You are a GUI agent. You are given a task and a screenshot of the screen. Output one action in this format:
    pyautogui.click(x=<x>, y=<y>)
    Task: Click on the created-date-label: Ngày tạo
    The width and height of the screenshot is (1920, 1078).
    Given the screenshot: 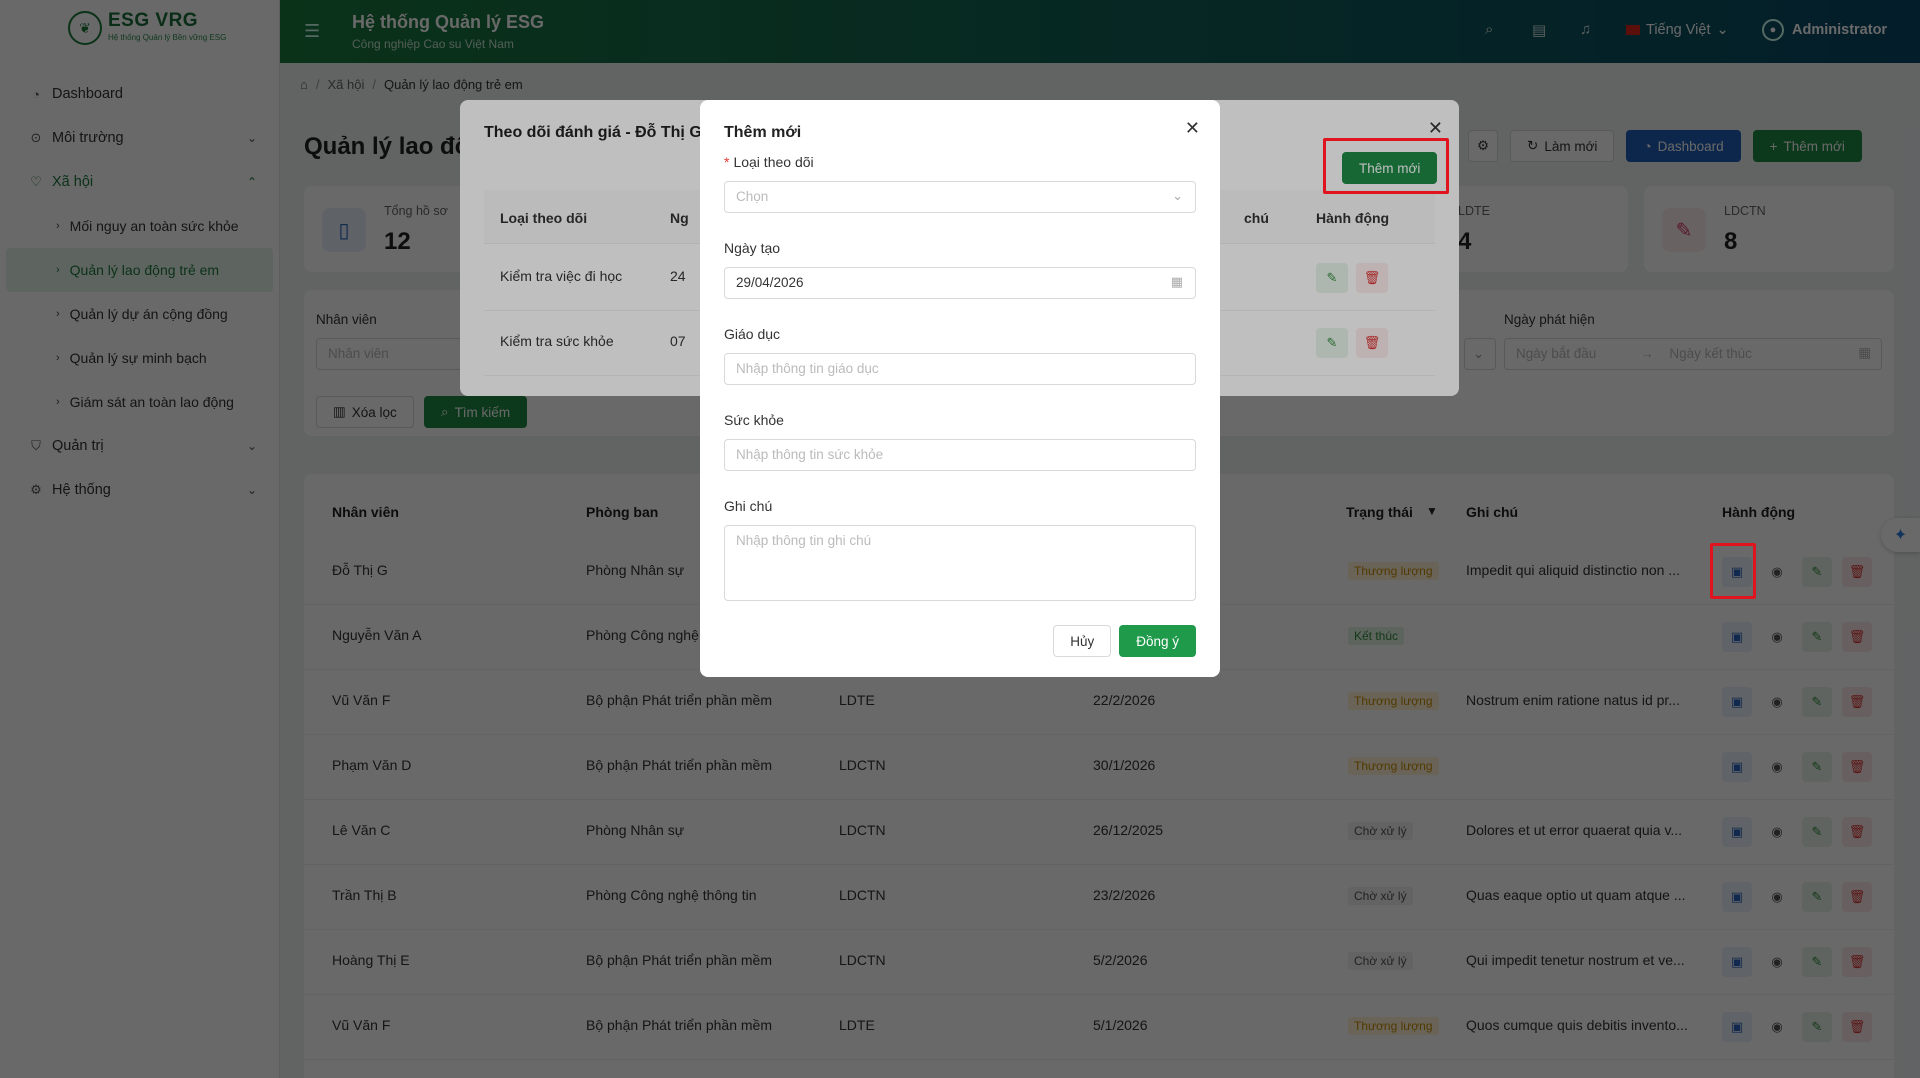 What is the action you would take?
    pyautogui.click(x=752, y=248)
    